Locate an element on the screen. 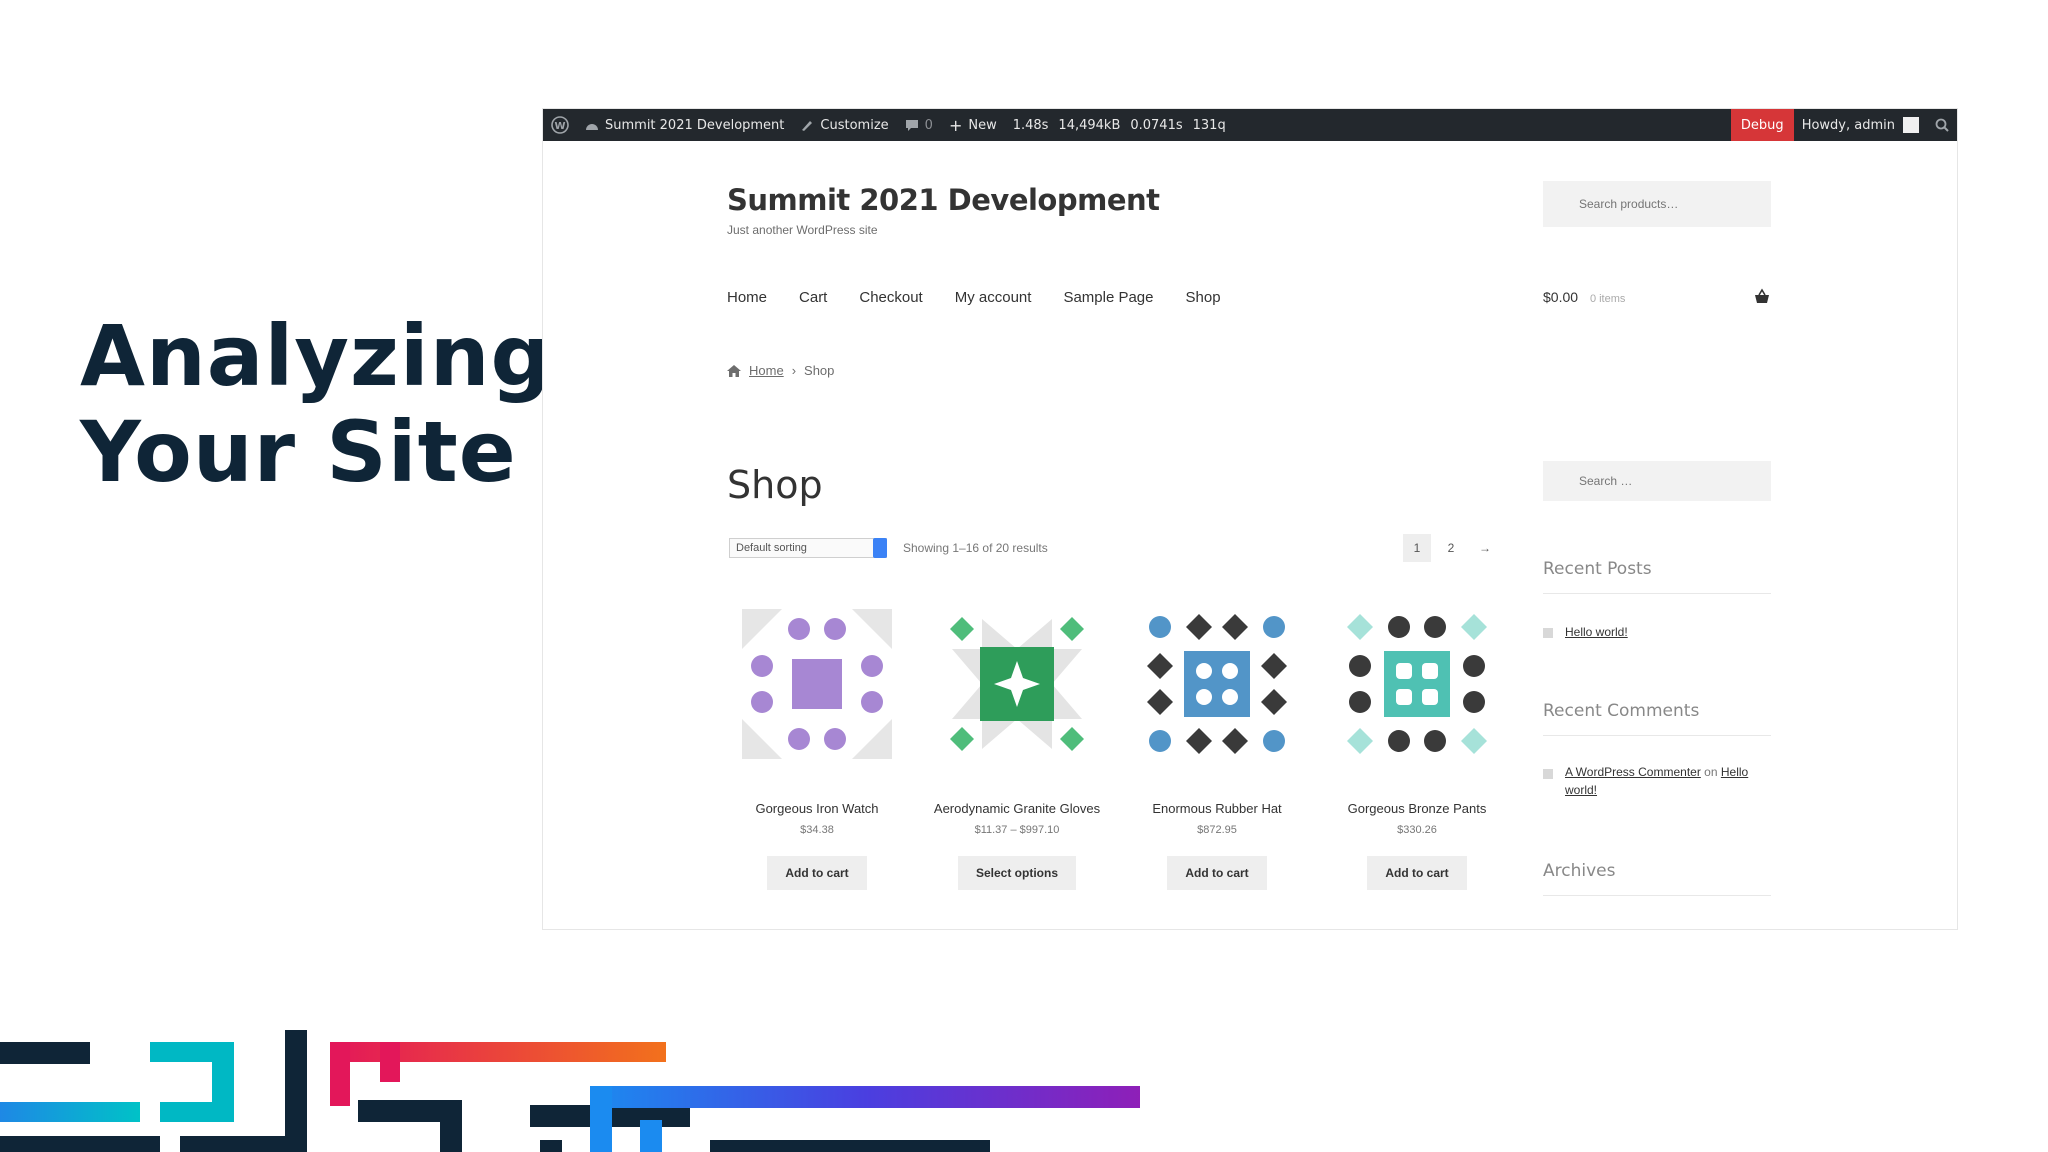 This screenshot has width=2048, height=1152. comment-bubble-icon is located at coordinates (912, 125).